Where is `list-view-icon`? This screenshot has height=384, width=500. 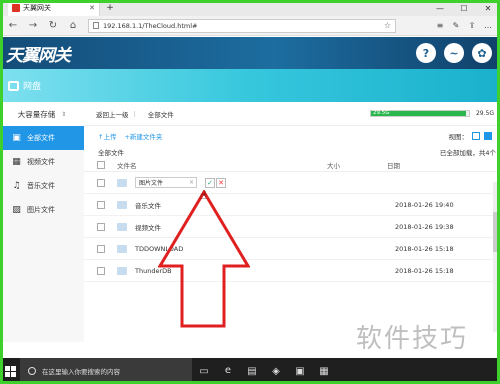
list-view-icon is located at coordinates (488, 136).